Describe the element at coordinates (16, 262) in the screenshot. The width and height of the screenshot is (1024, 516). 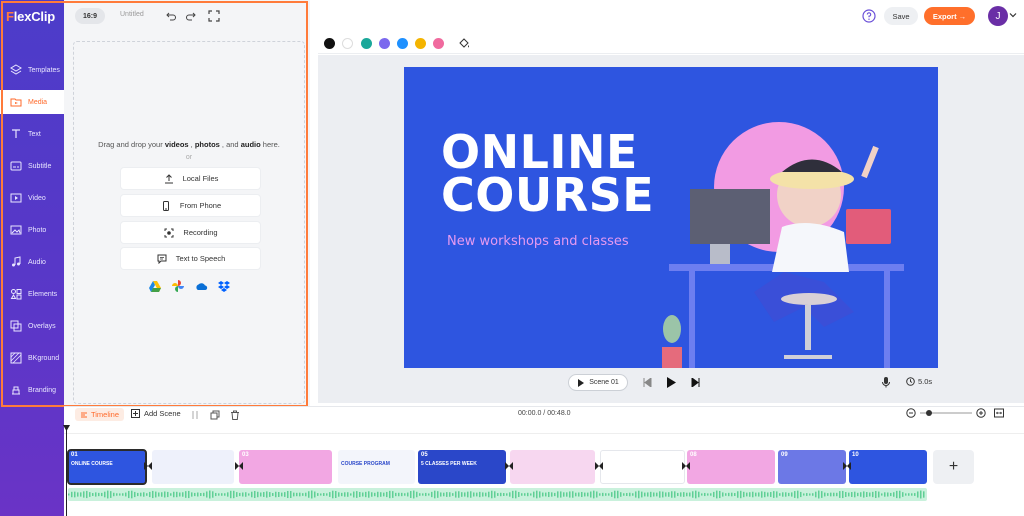
I see `music-icon` at that location.